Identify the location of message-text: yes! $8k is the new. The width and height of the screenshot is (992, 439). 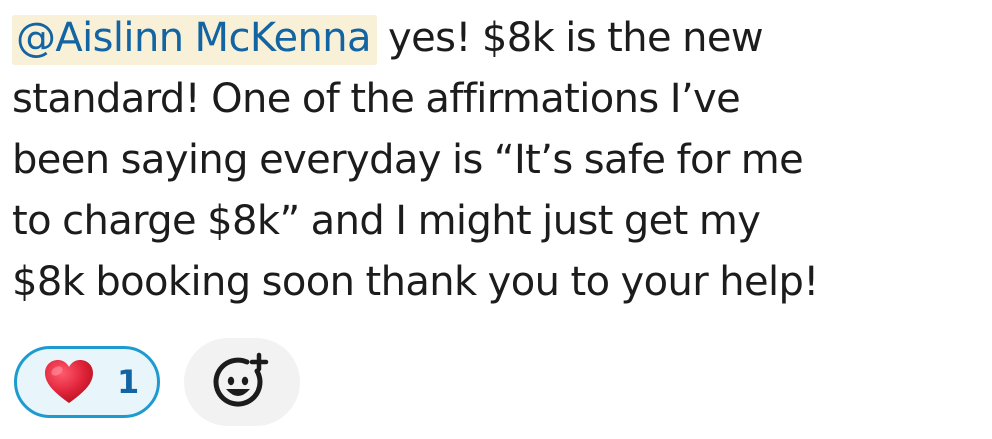
(570, 38).